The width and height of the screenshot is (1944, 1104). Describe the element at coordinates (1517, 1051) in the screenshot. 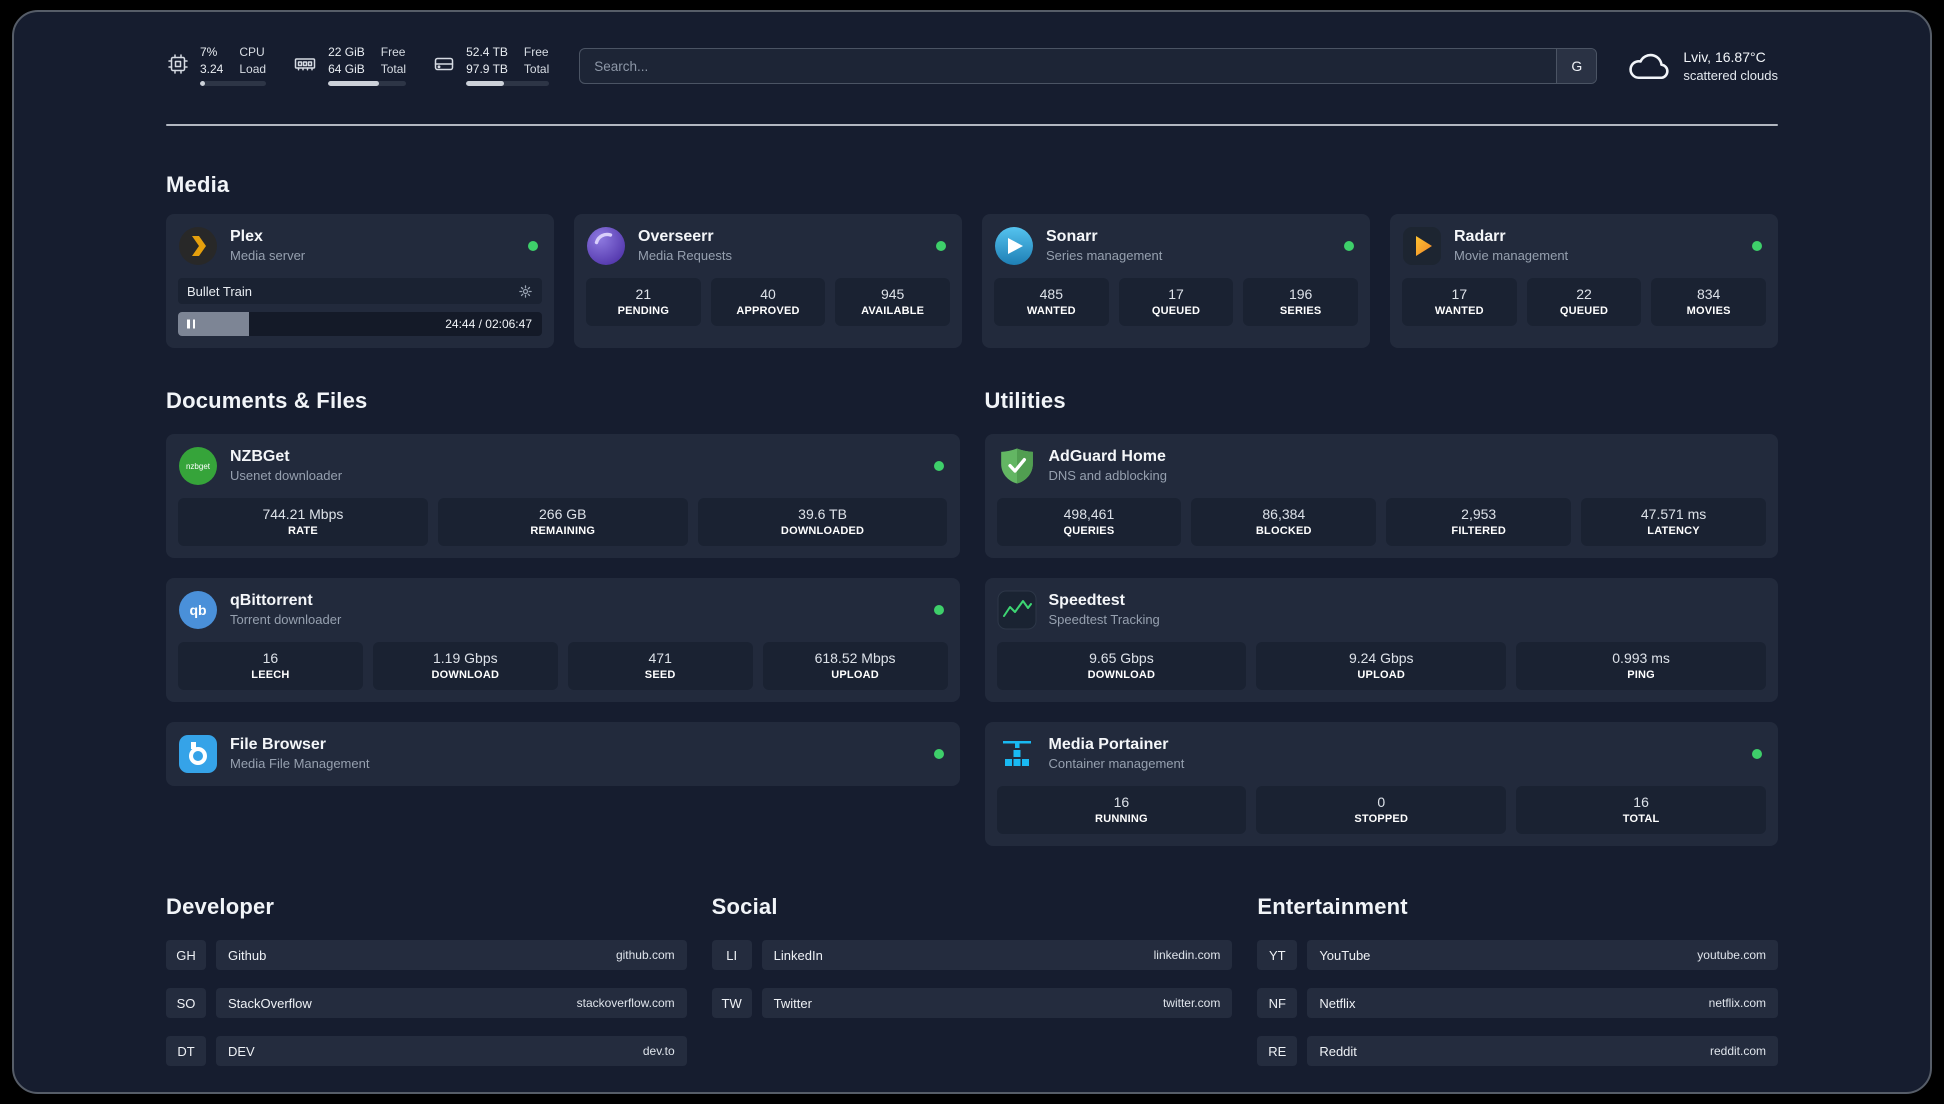

I see `bookmark-reddit: RE Reddit reddit.com` at that location.